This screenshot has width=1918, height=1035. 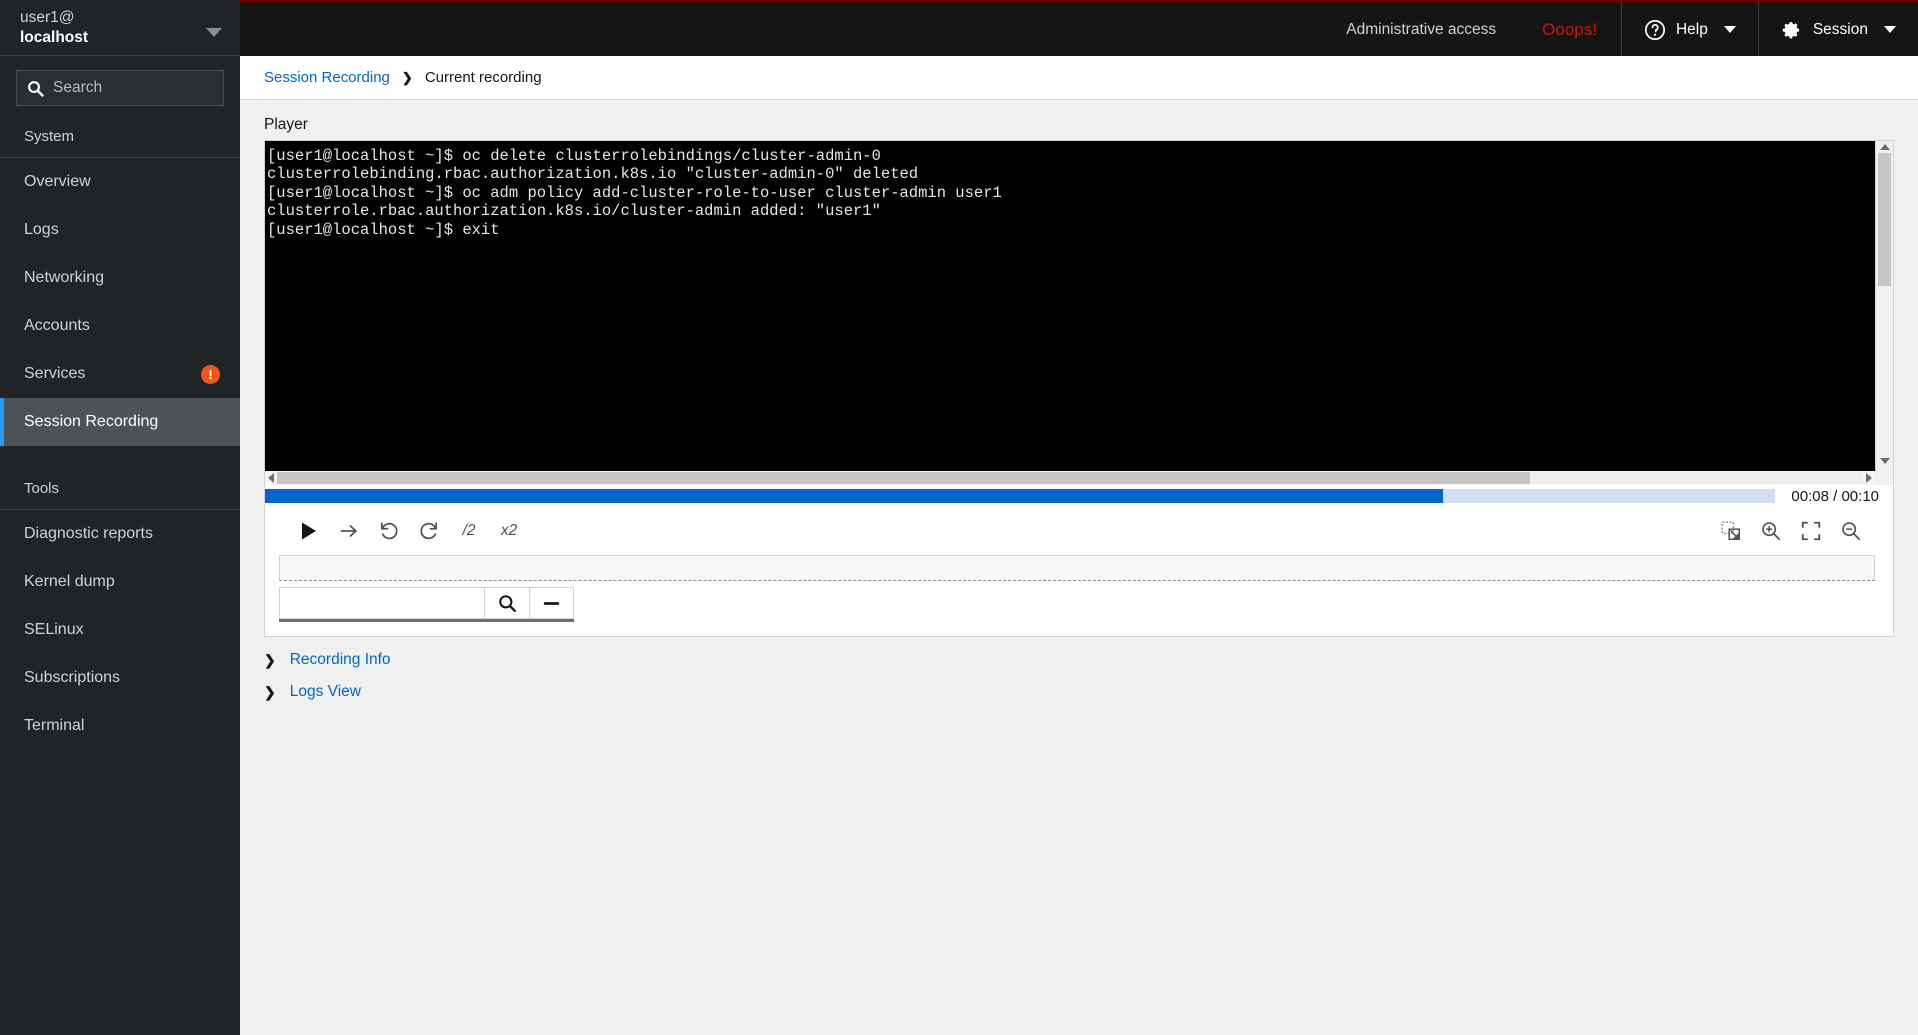 I want to click on recording-info-label: Recording Info, so click(x=340, y=659).